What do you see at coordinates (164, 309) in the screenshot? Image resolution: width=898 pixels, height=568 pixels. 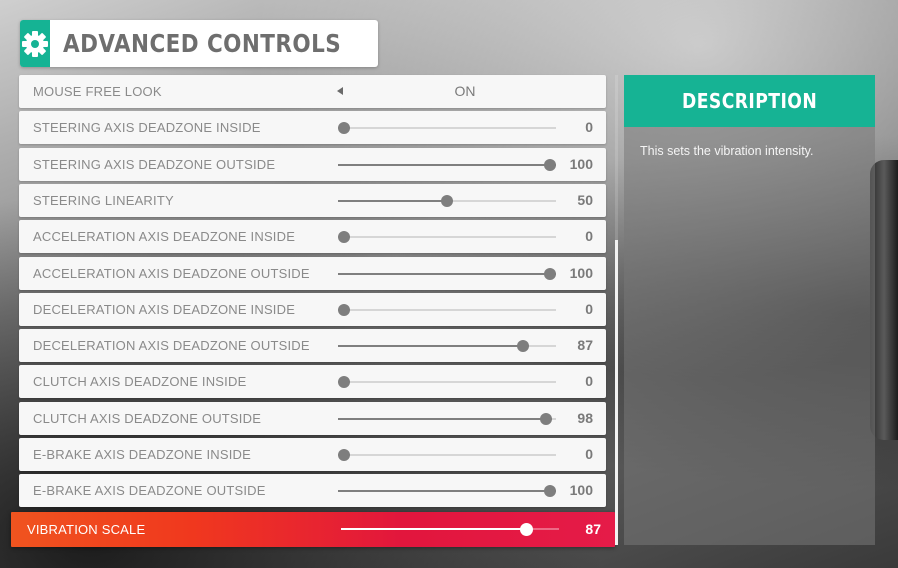 I see `setting-label: DECELERATION AXIS DEADZONE INSIDE` at bounding box center [164, 309].